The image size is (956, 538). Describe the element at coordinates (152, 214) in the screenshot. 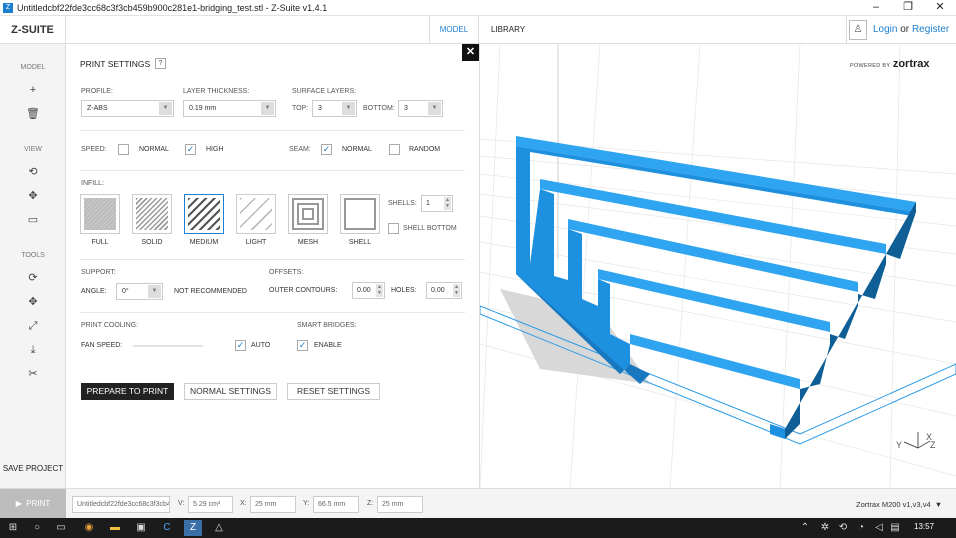

I see `infill-solid-option` at that location.